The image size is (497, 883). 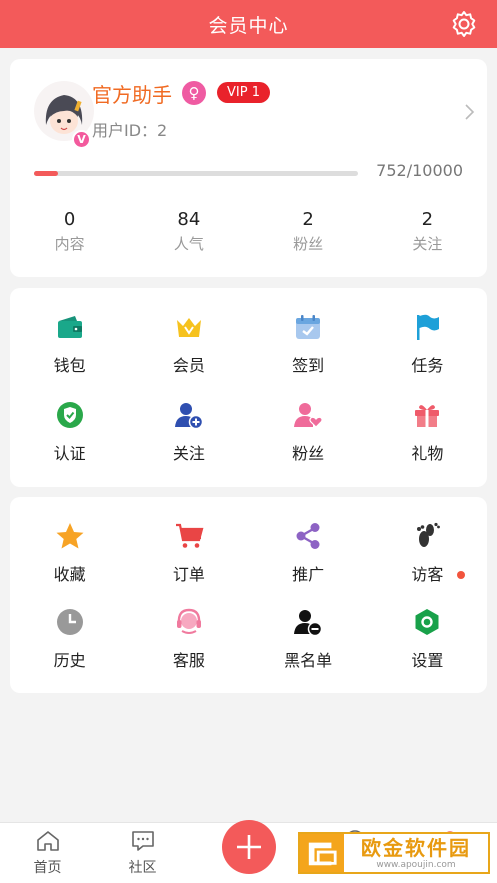 What do you see at coordinates (464, 24) in the screenshot?
I see `gear-icon` at bounding box center [464, 24].